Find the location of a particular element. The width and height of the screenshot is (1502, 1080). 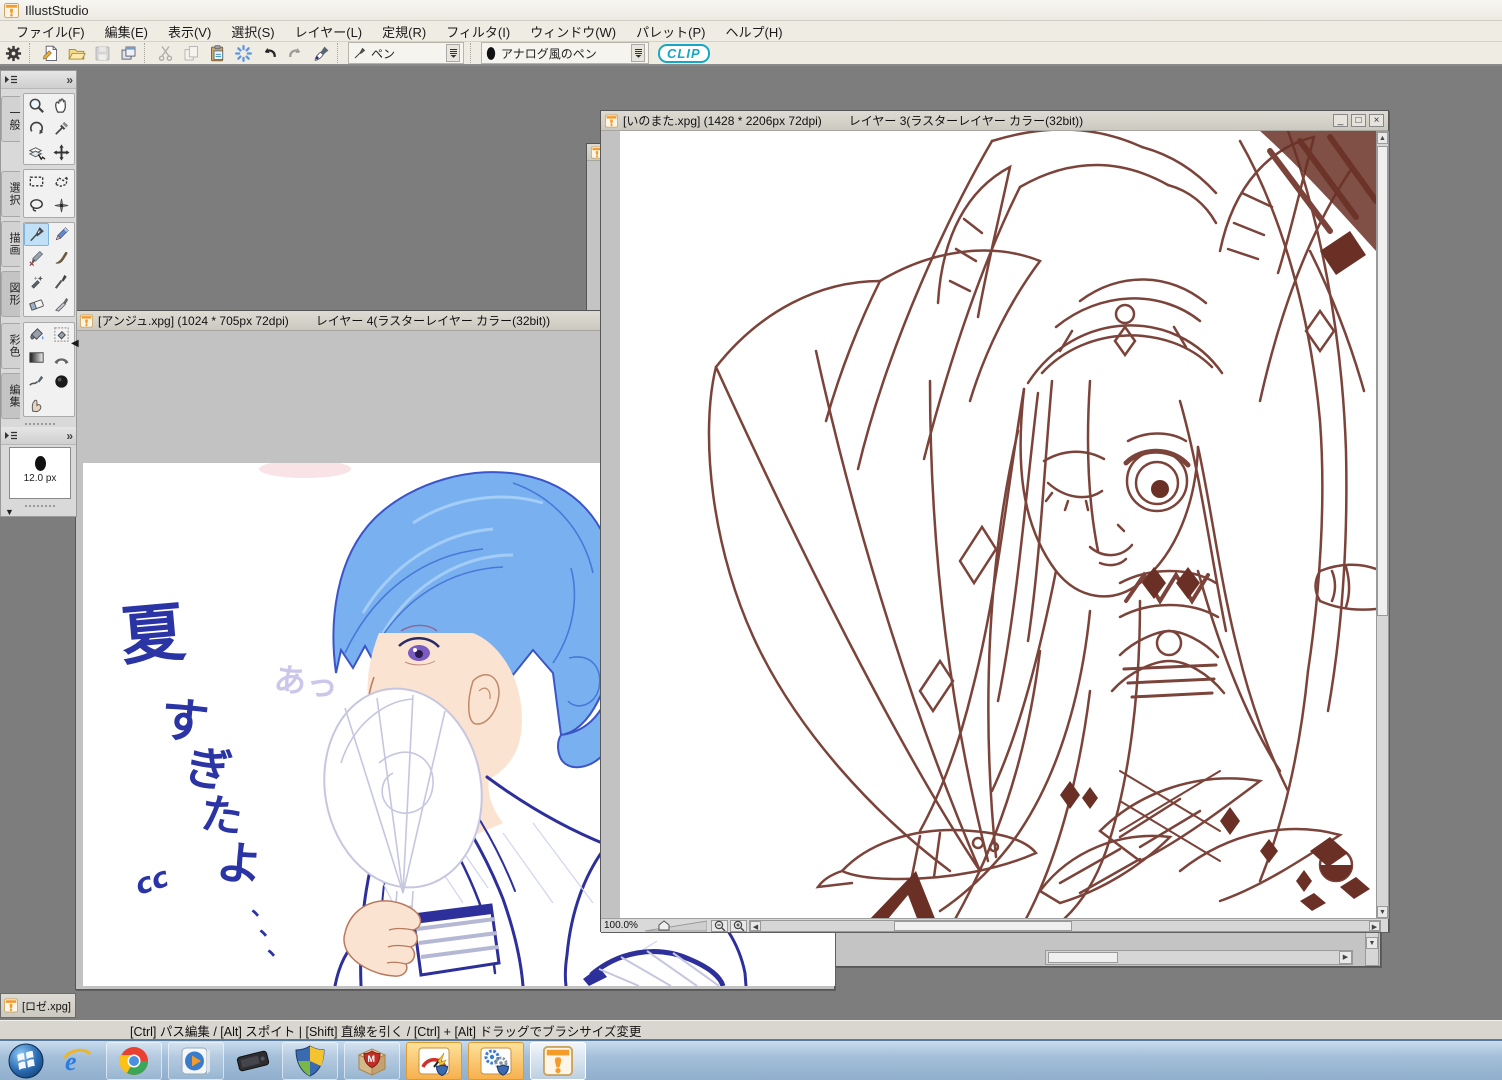

maximize-button: □ is located at coordinates (1358, 120).